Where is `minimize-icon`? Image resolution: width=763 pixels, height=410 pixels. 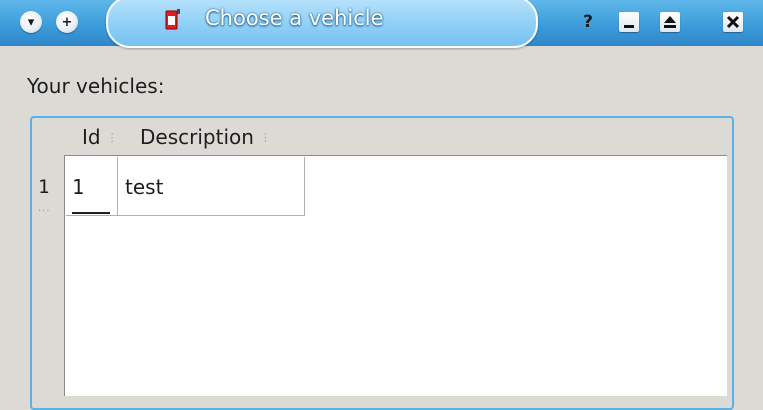 minimize-icon is located at coordinates (629, 26).